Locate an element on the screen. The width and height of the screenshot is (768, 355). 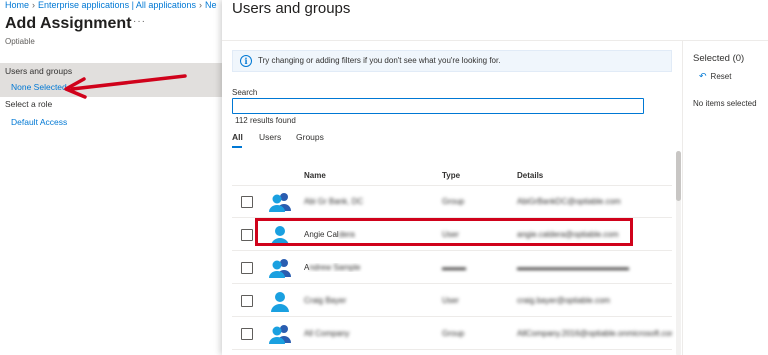
reset-button: ↶ Reset is located at coordinates (715, 76).